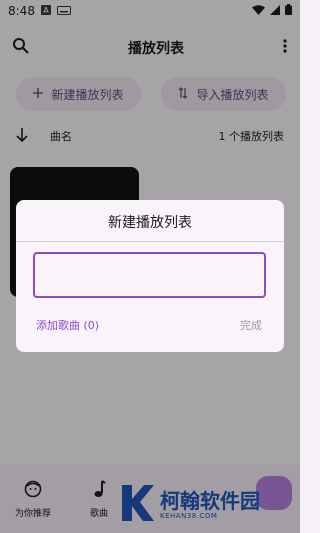 Image resolution: width=320 pixels, height=533 pixels. What do you see at coordinates (149, 325) in the screenshot?
I see `dialog-actions: 添加歌曲 (0) 完成` at bounding box center [149, 325].